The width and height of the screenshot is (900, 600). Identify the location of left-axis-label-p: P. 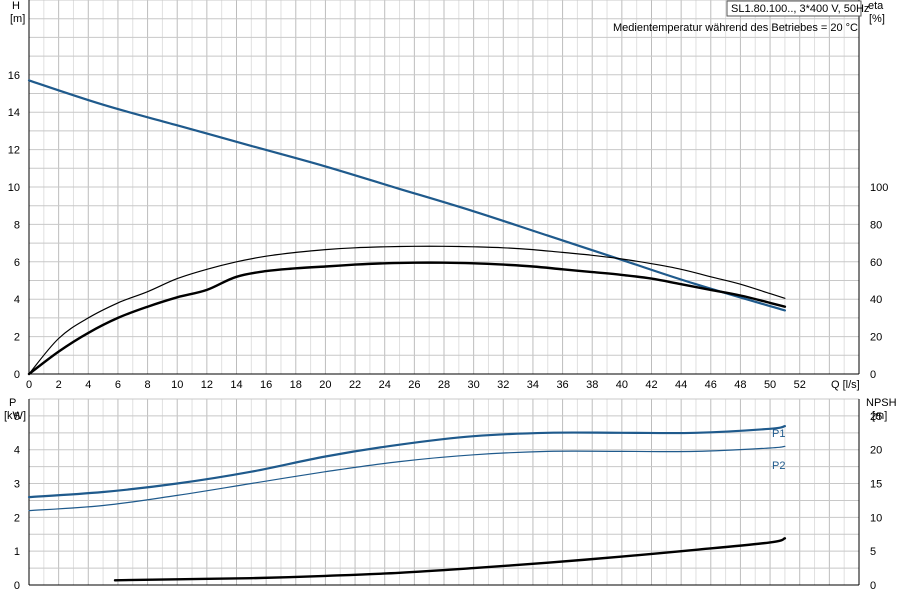
(12, 403).